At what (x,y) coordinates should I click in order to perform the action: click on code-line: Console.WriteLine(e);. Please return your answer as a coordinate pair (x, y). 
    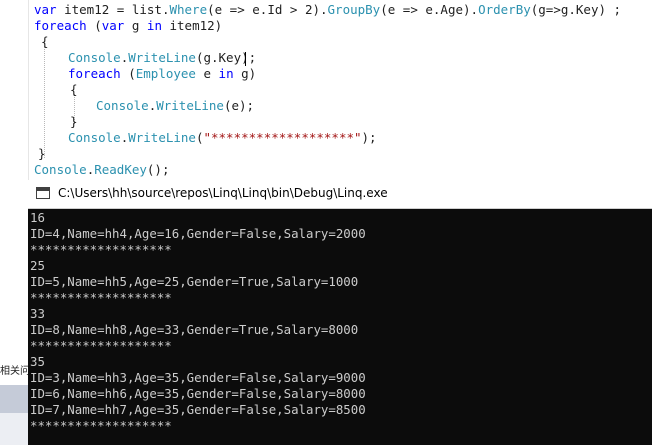
    Looking at the image, I should click on (175, 106).